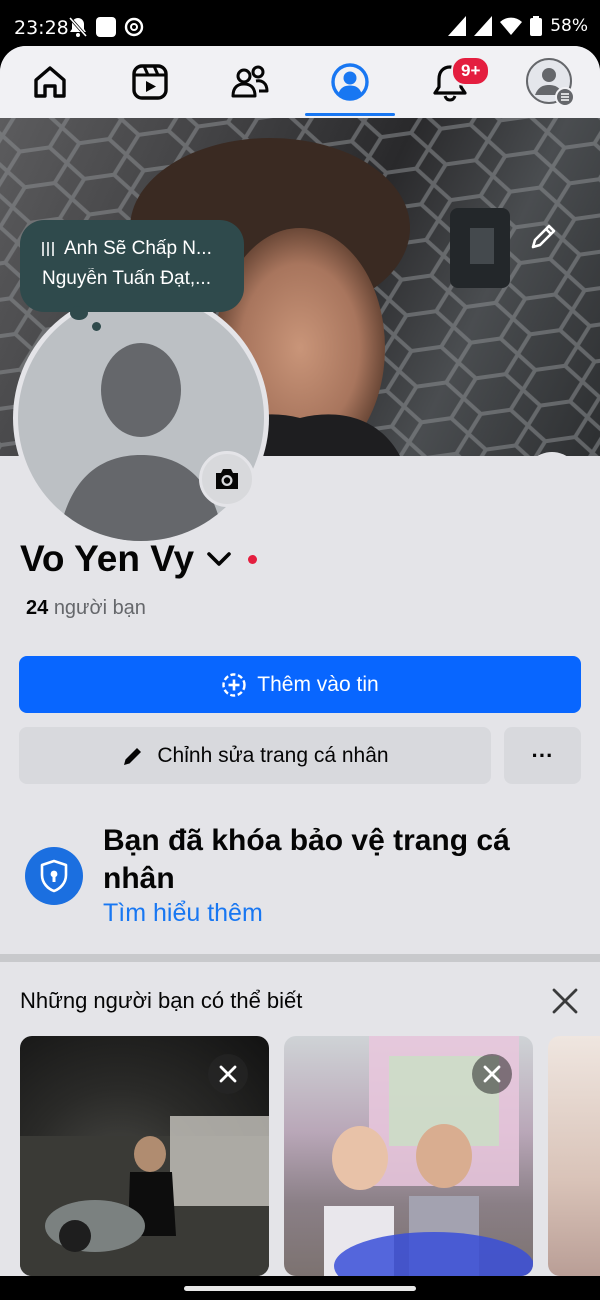 The height and width of the screenshot is (1300, 600). I want to click on more-options-button: ···, so click(542, 755).